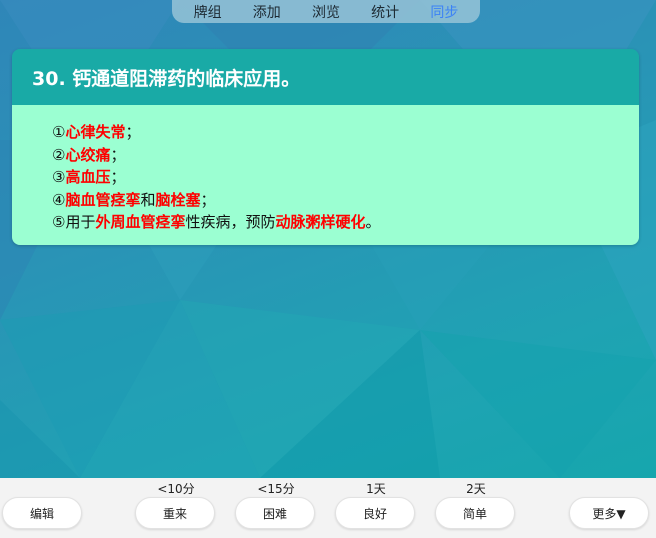 The height and width of the screenshot is (538, 656). I want to click on nav-browse: 浏览, so click(326, 12).